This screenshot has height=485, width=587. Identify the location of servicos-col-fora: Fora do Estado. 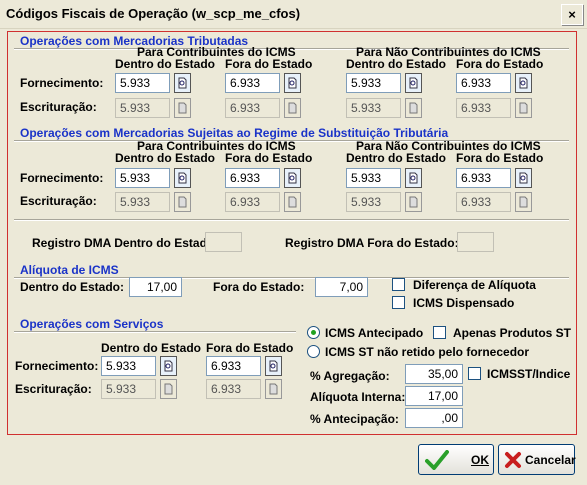
(250, 348).